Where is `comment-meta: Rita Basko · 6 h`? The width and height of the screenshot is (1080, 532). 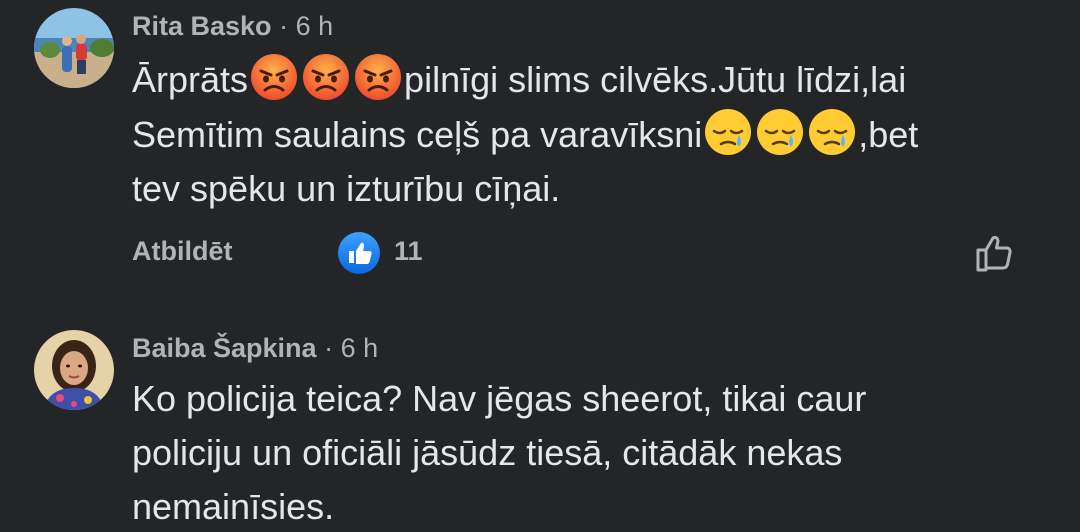 comment-meta: Rita Basko · 6 h is located at coordinates (232, 26).